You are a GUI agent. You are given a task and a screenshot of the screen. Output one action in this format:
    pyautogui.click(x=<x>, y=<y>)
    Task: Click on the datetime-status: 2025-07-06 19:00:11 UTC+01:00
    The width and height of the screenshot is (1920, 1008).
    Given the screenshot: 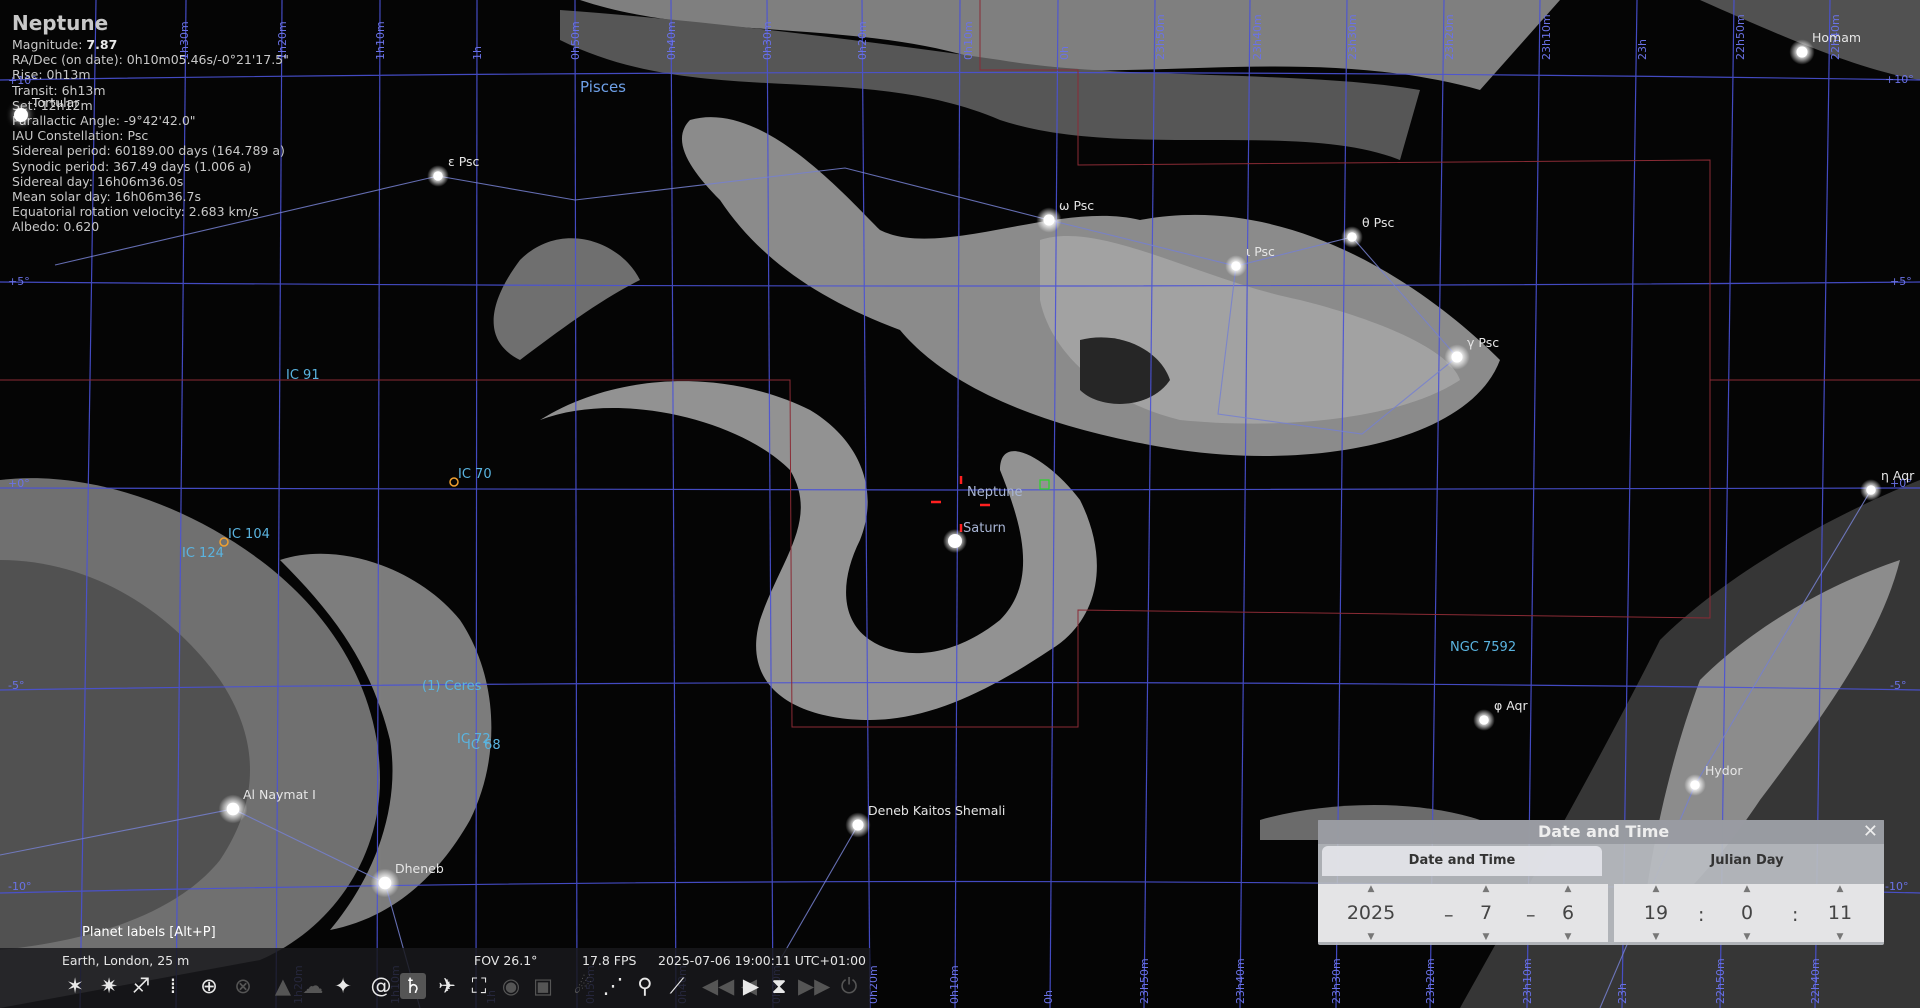 What is the action you would take?
    pyautogui.click(x=762, y=960)
    